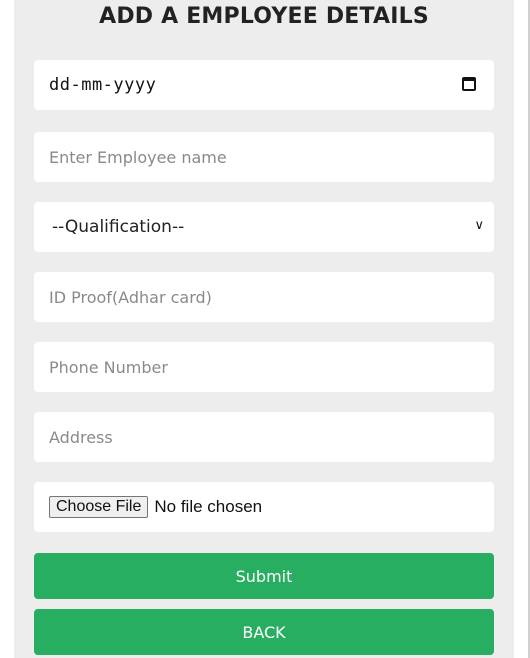  Describe the element at coordinates (479, 225) in the screenshot. I see `chevron-down-icon: ∨` at that location.